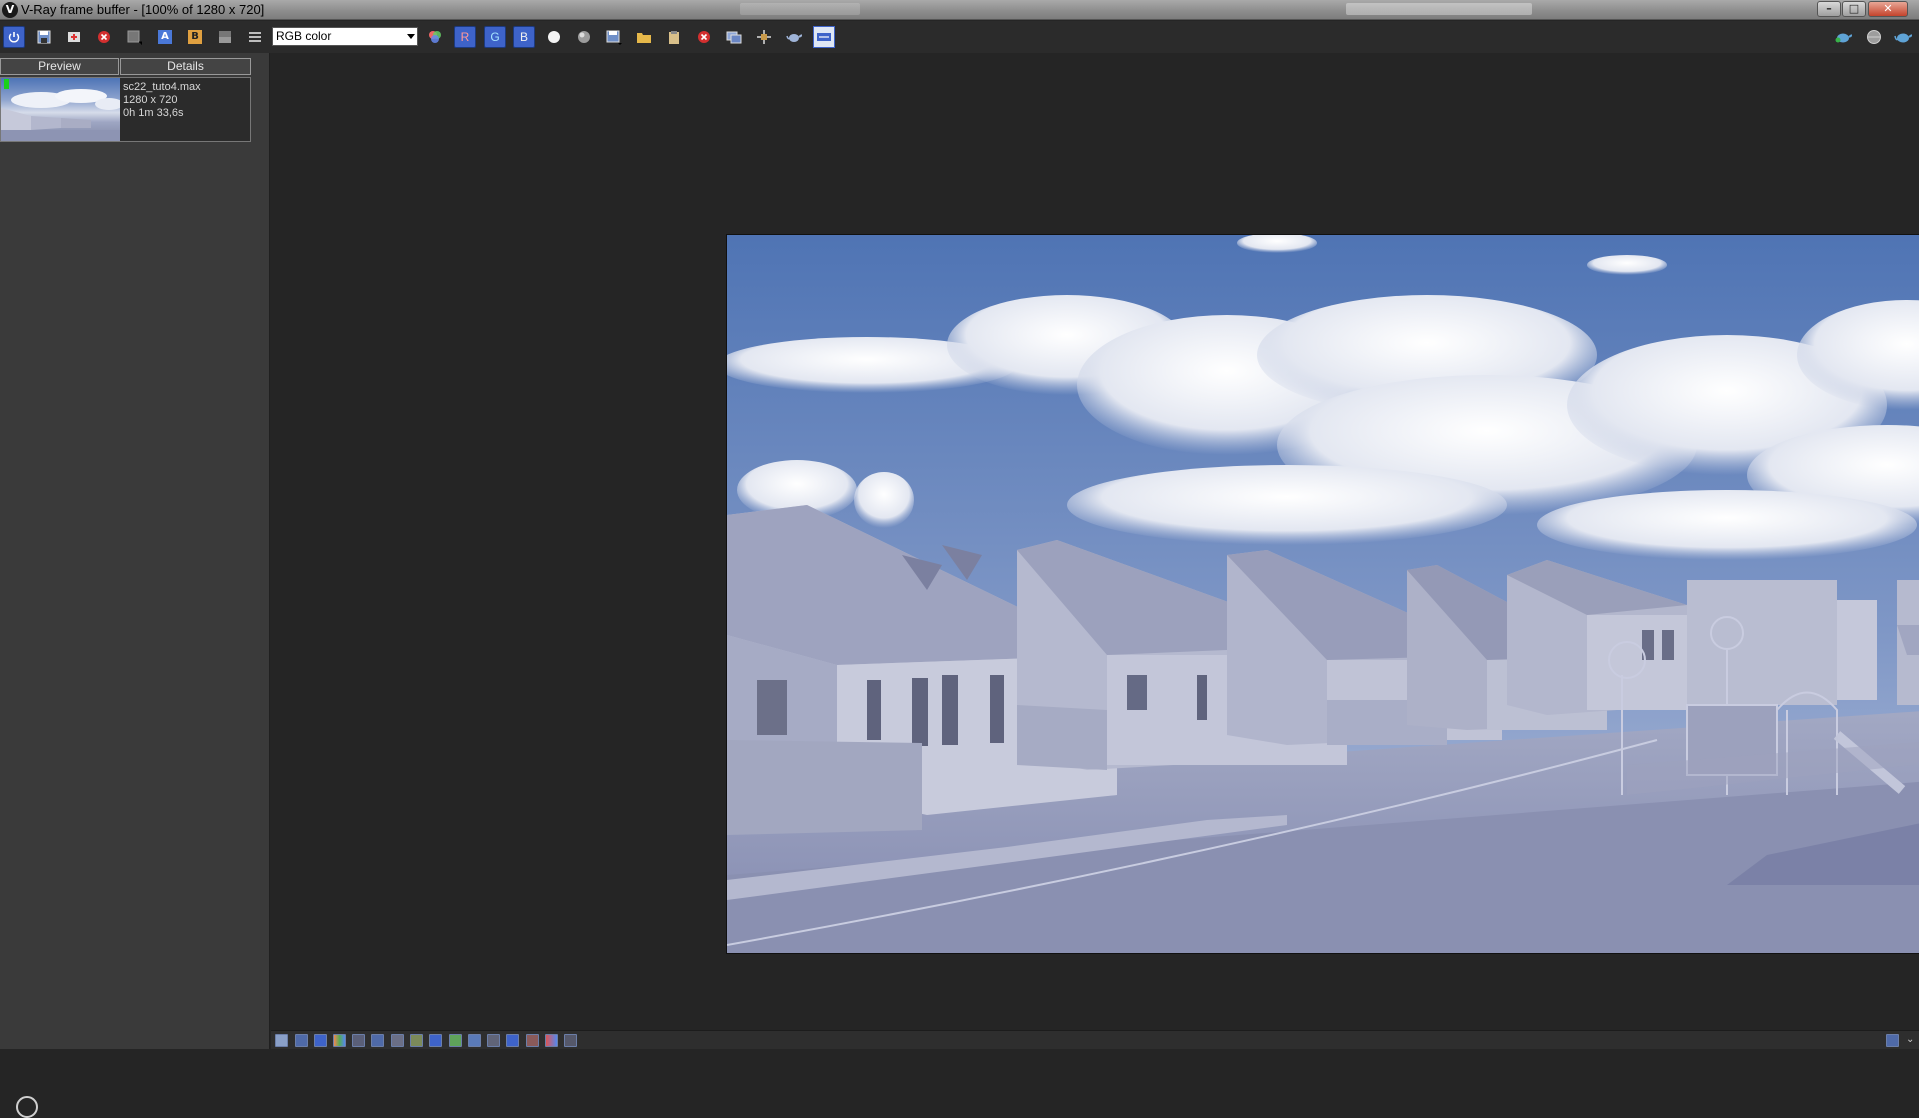 The image size is (1919, 1118). I want to click on save-all-icon, so click(74, 37).